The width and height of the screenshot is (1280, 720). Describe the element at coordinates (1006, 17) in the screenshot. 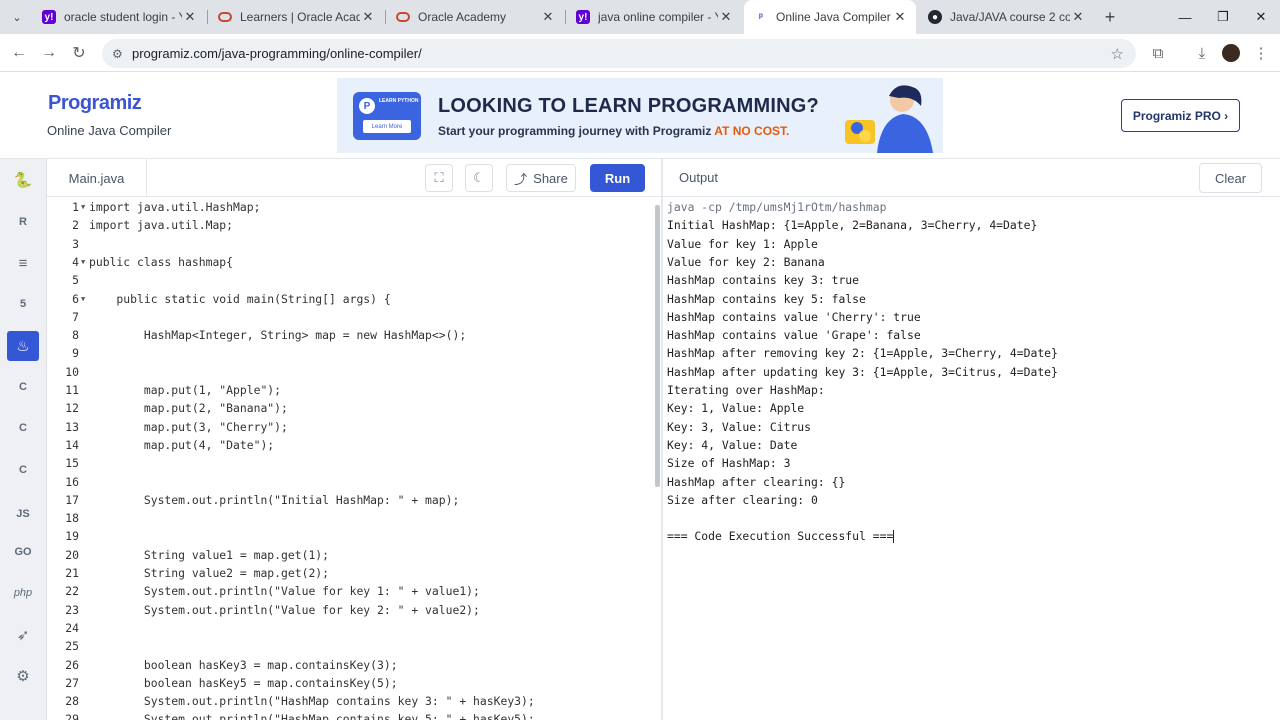

I see `browser-tab: ● Java/JAVA course 2 compl ✕` at that location.